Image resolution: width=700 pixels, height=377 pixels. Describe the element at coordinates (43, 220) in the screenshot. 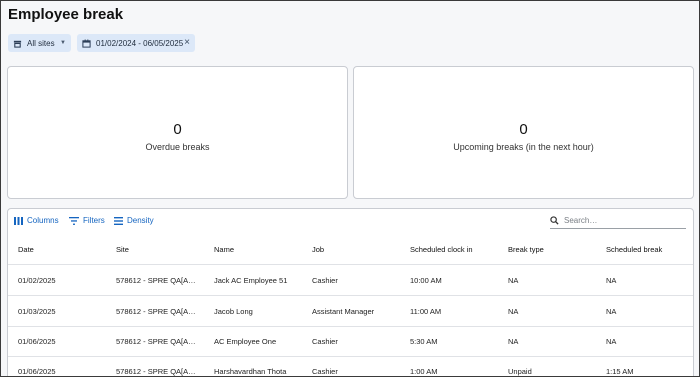

I see `columns-label: Columns` at that location.